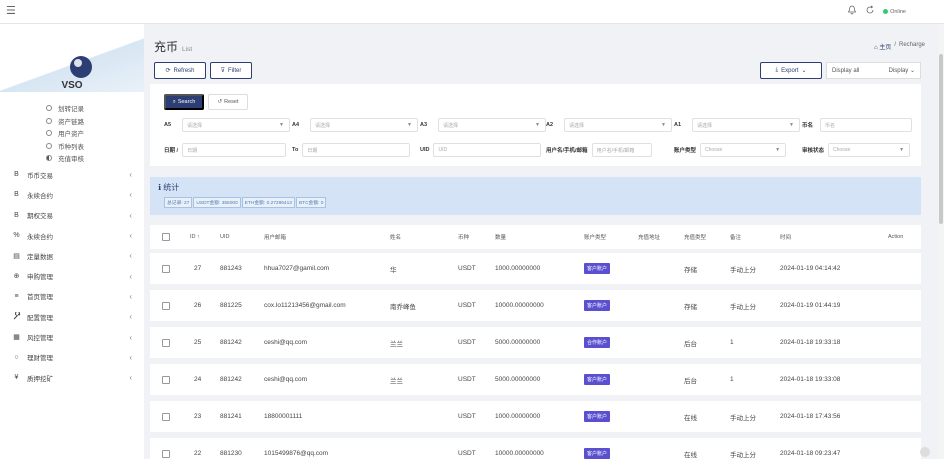 The image size is (944, 459). I want to click on online-status: Online, so click(894, 12).